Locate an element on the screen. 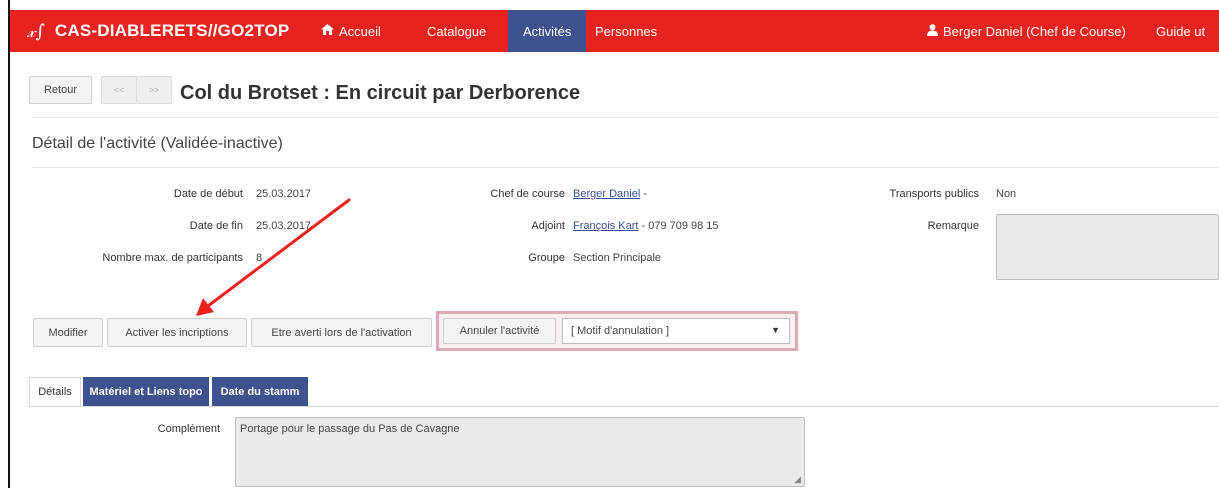  annotation-arrow is located at coordinates (273, 257).